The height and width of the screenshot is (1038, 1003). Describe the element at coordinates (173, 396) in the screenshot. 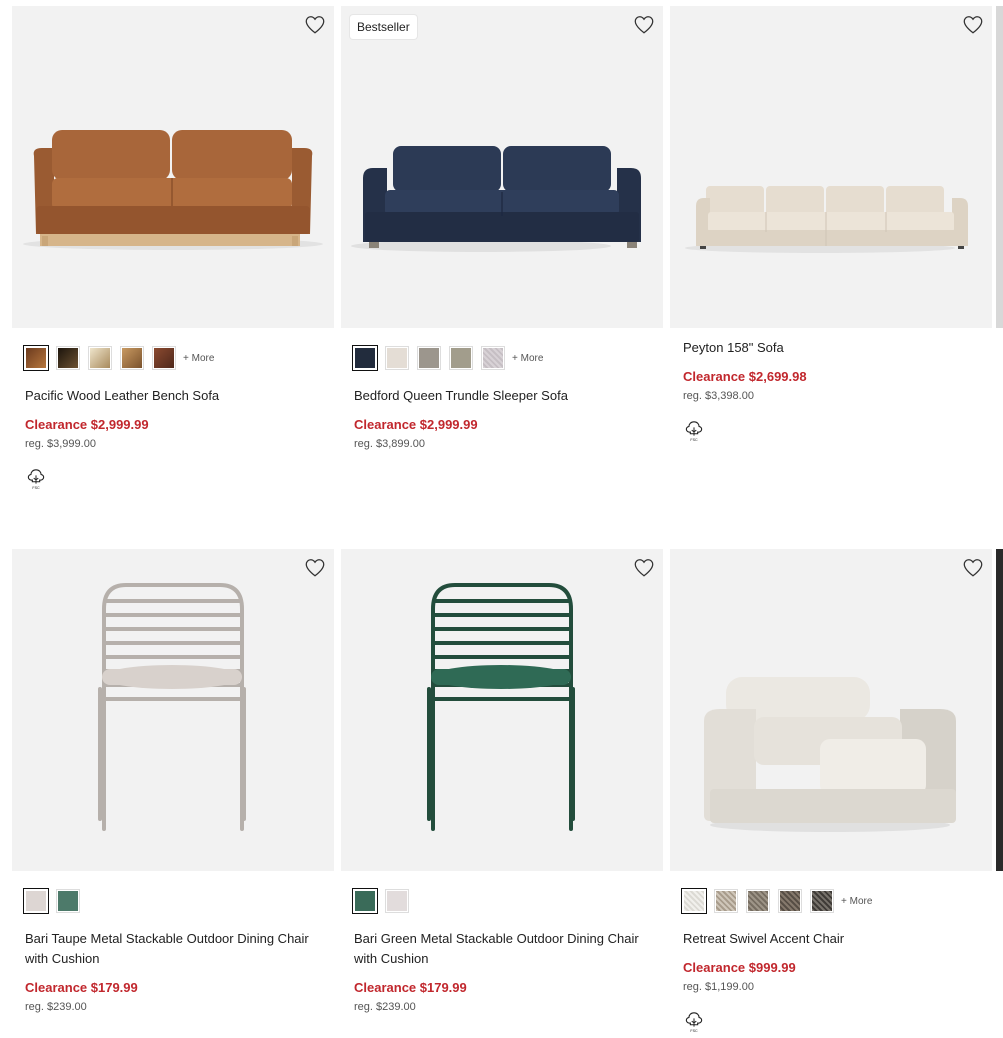

I see `product-name: Pacific Wood Leather Bench Sofa` at that location.